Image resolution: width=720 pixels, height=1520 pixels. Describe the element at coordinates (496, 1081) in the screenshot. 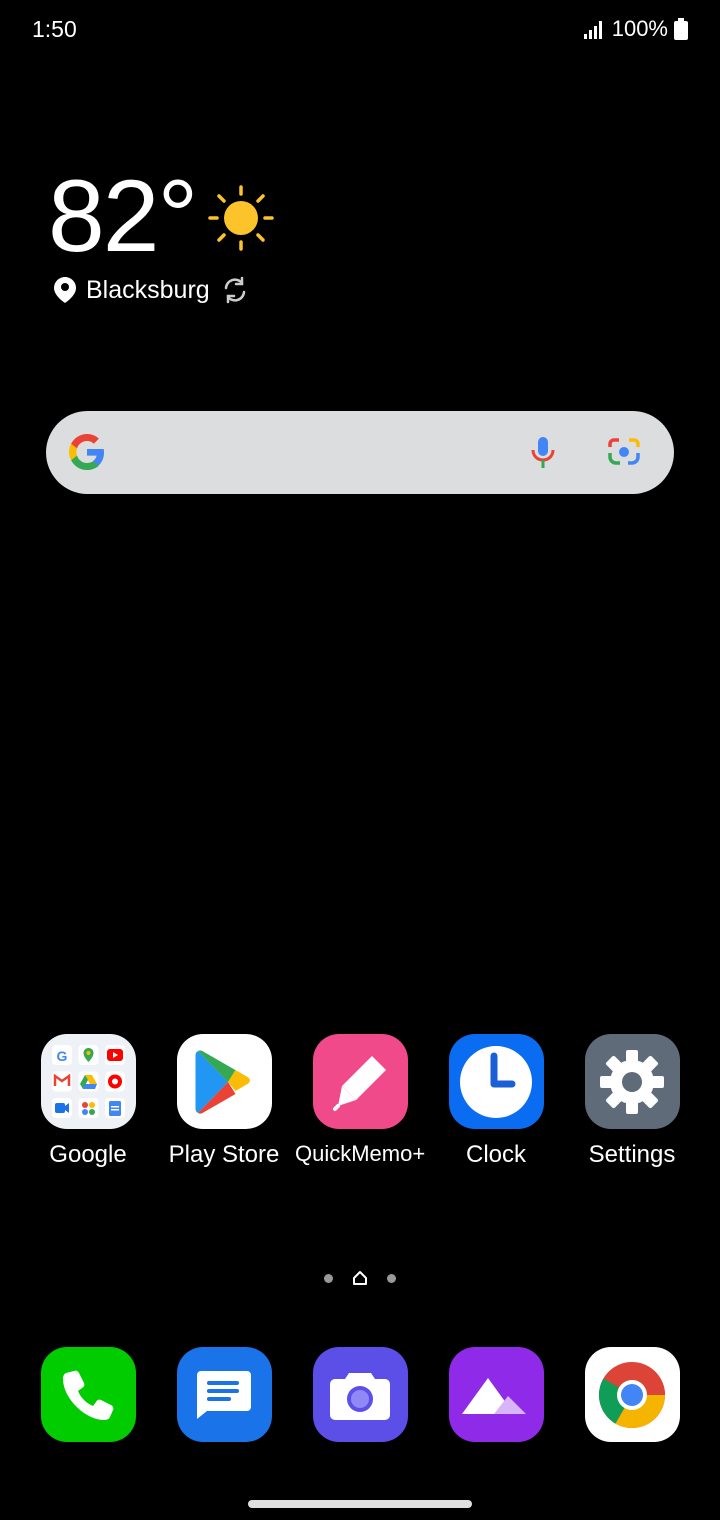

I see `clock-icon` at that location.